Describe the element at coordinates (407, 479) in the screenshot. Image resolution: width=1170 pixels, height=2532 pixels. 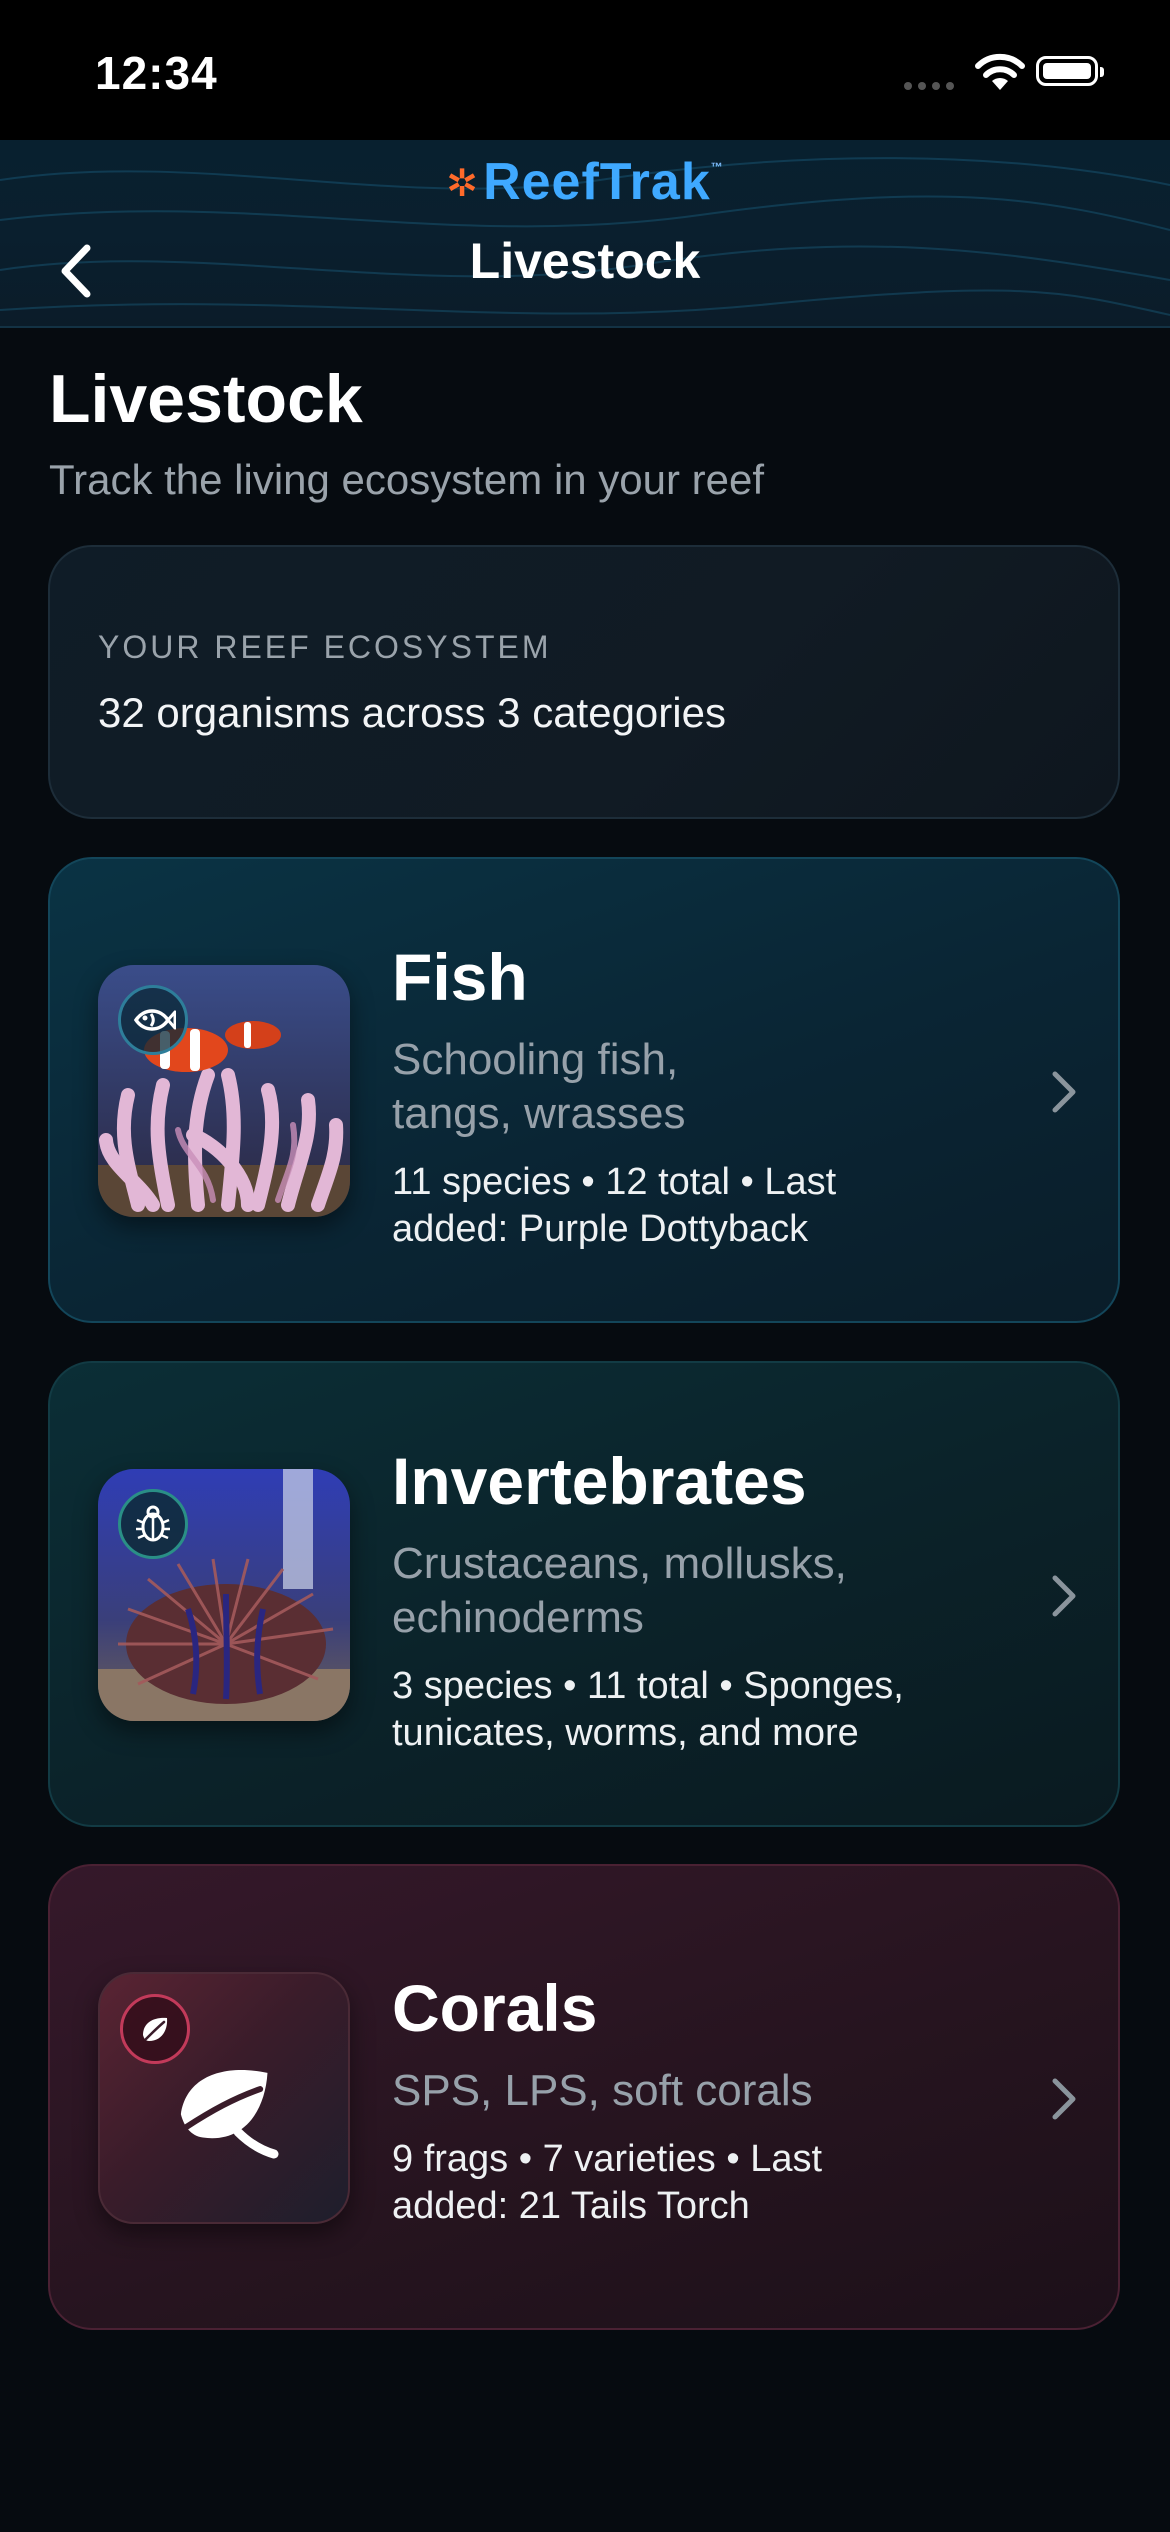
I see `page-subtitle: Track the living ecosystem in your reef` at that location.